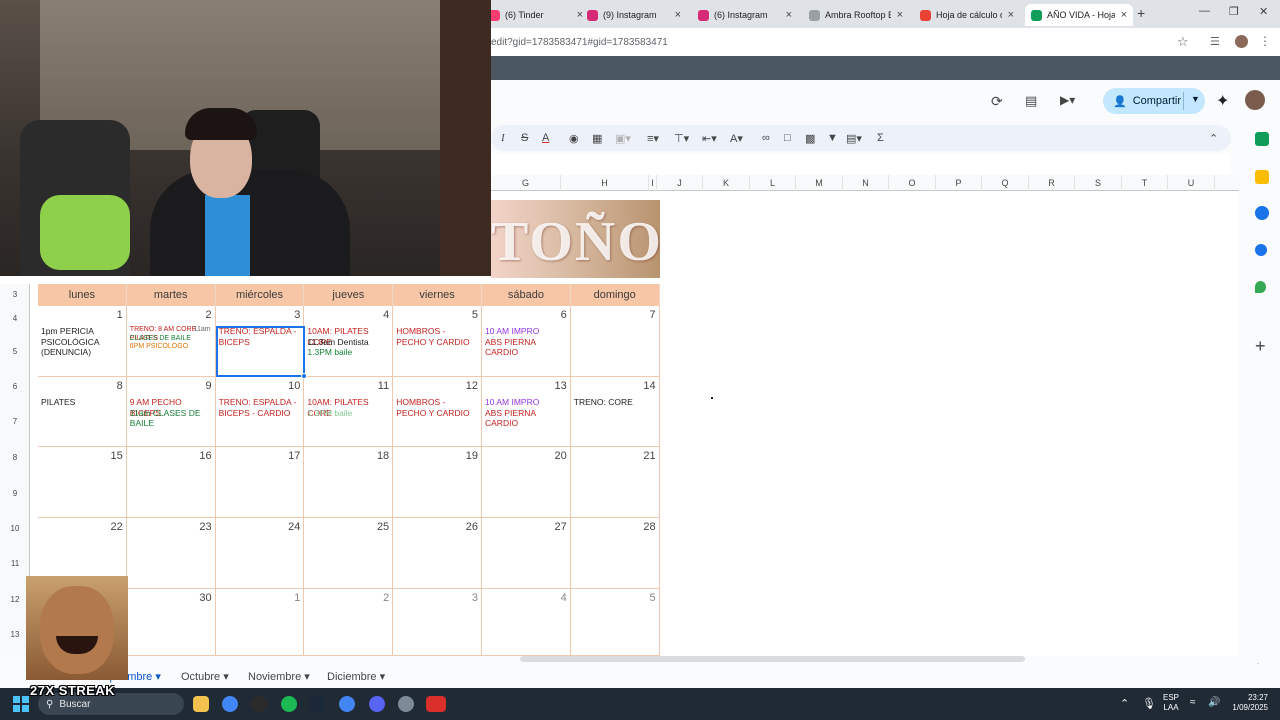 The image size is (1280, 720). What do you see at coordinates (260, 622) in the screenshot?
I see `calendar-day-cell: 1` at bounding box center [260, 622].